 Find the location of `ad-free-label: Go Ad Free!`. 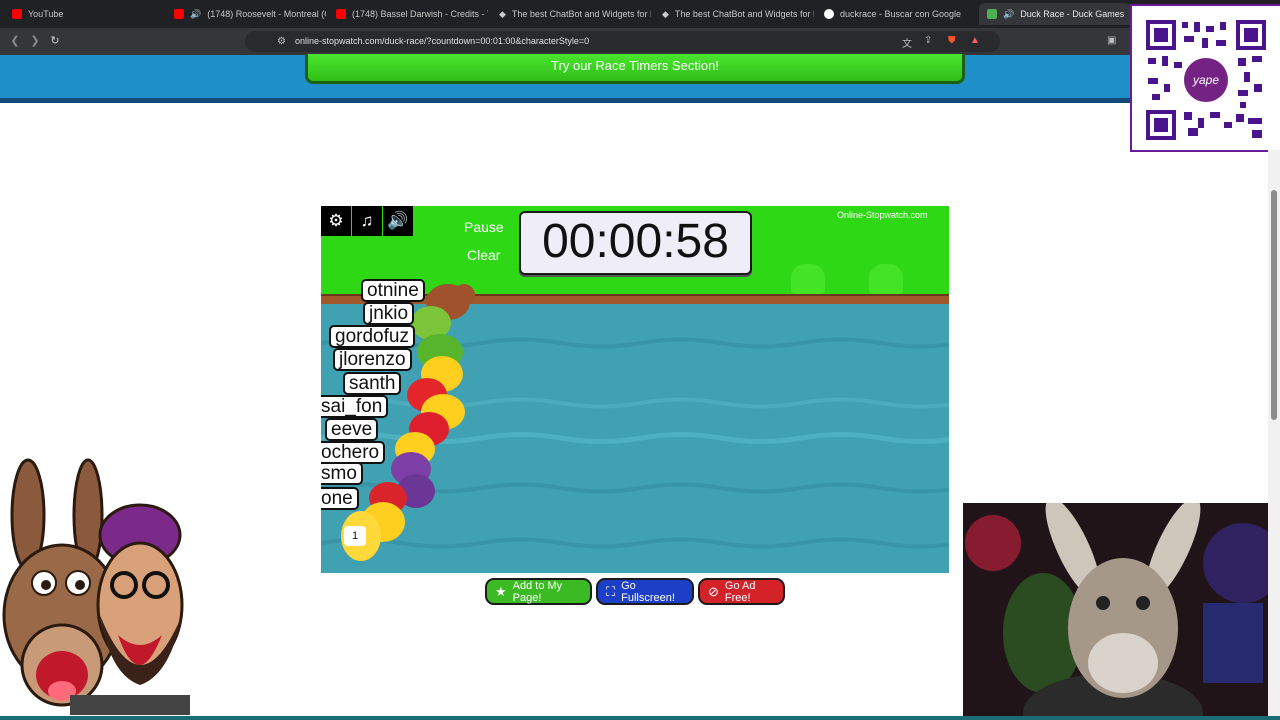

ad-free-label: Go Ad Free! is located at coordinates (740, 591).